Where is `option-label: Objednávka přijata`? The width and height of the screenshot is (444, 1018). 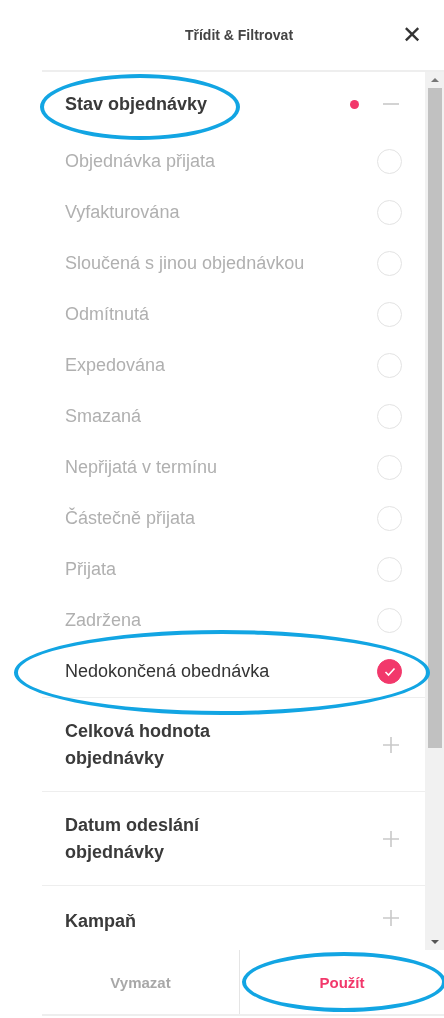
option-label: Objednávka přijata is located at coordinates (140, 161).